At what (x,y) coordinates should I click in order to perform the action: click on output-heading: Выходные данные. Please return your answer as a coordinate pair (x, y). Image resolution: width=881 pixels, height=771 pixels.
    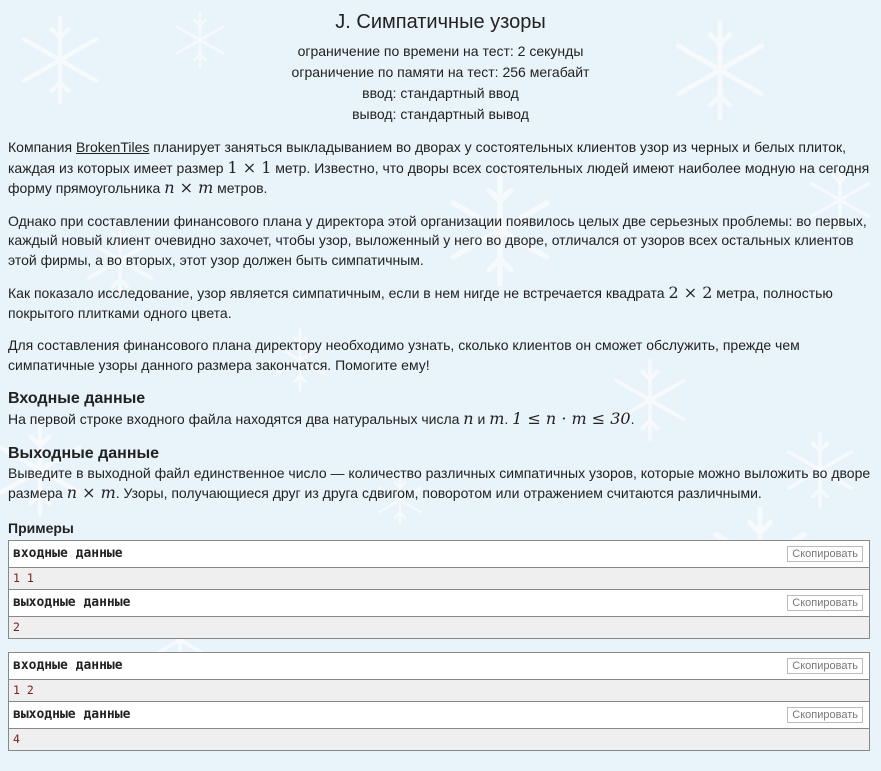
    Looking at the image, I should click on (84, 453).